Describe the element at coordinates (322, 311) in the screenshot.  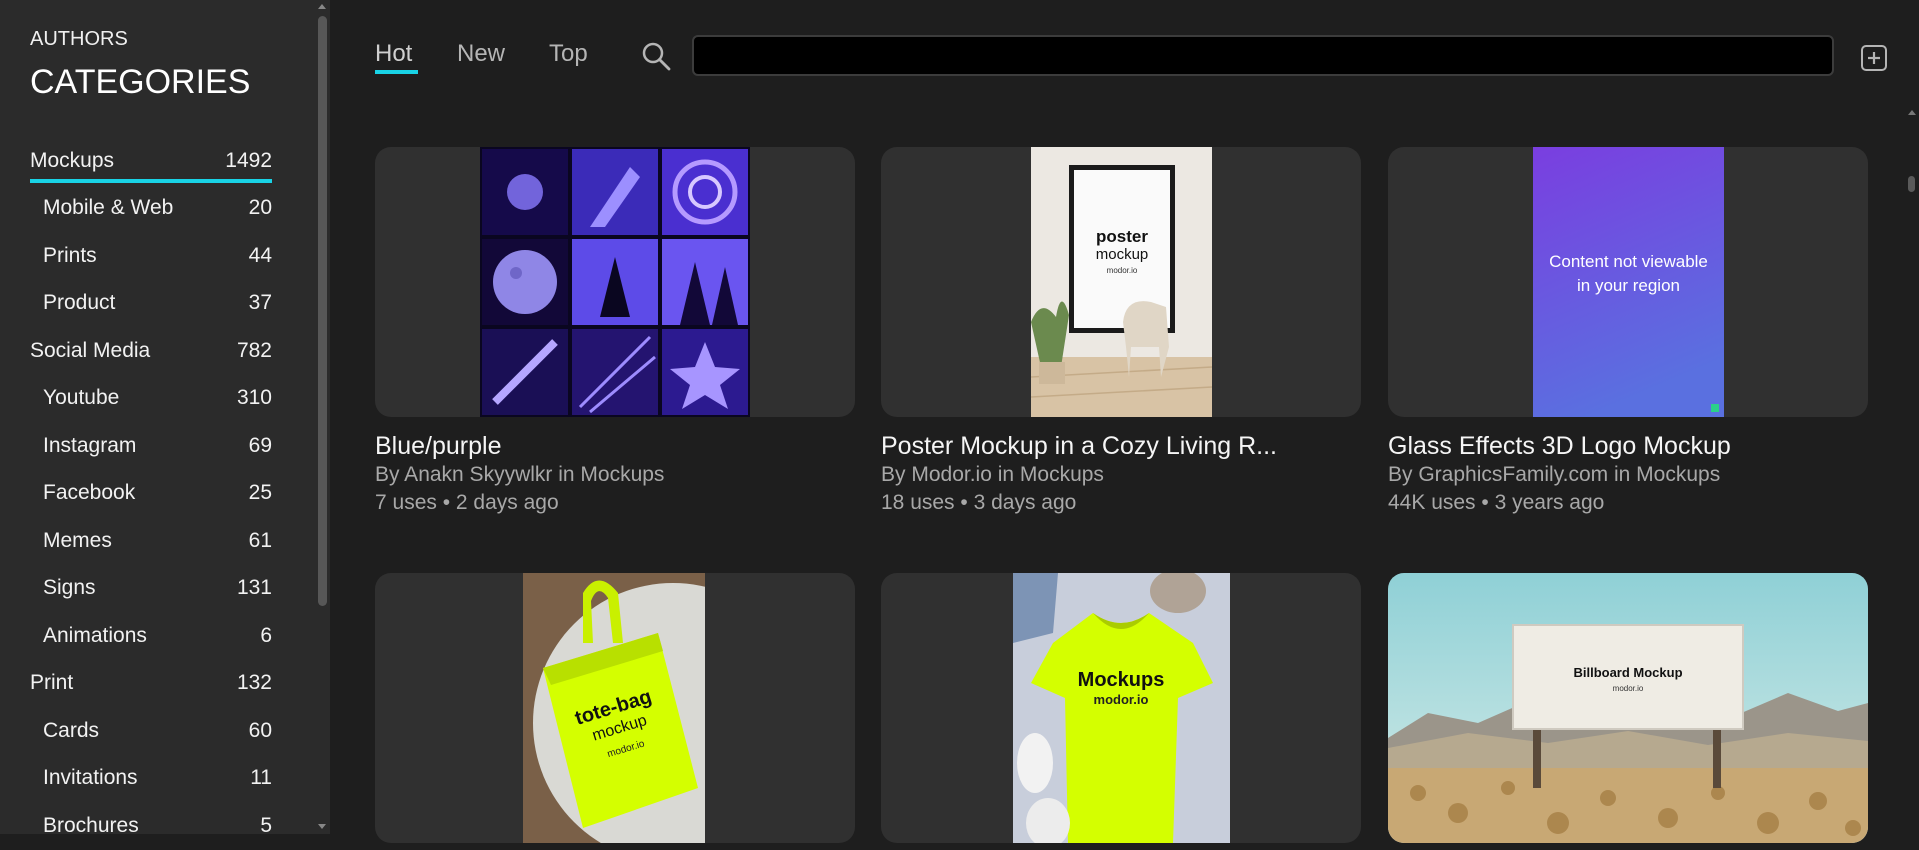
I see `sidebar-scroll-thumb` at that location.